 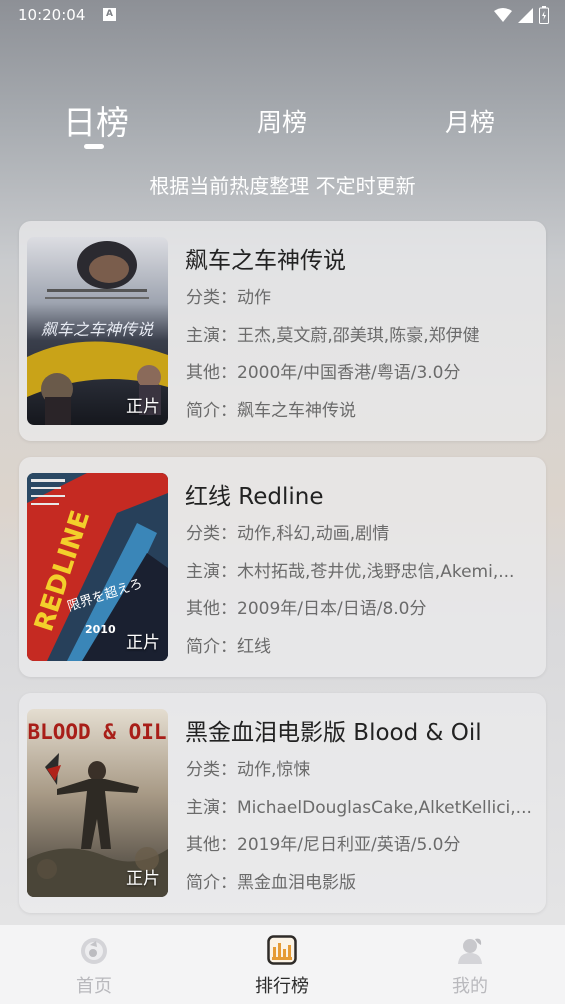 I want to click on poster-year-text: 2010, so click(x=100, y=629).